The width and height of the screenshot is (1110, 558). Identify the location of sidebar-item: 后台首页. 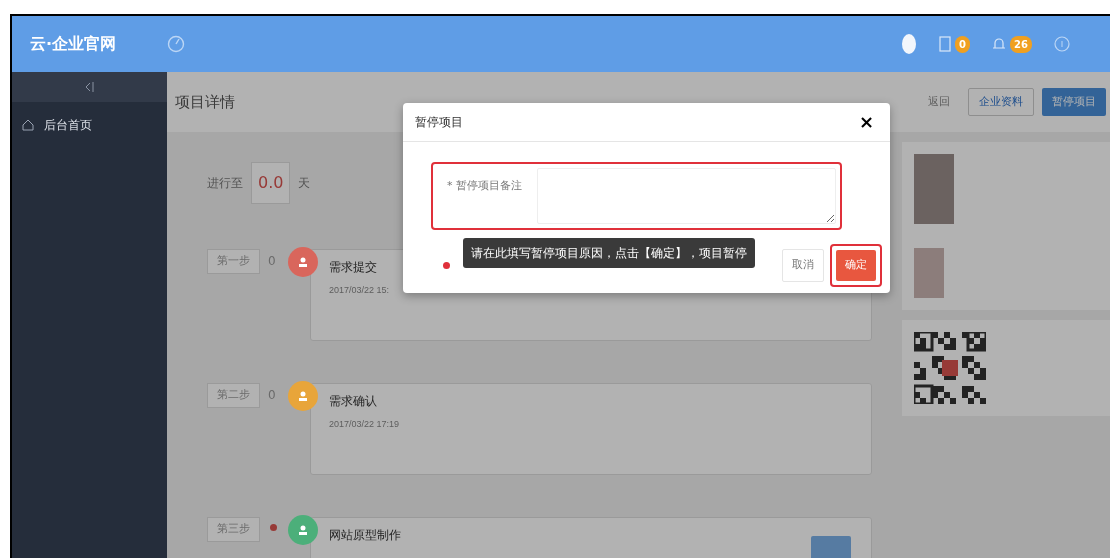
(89, 125).